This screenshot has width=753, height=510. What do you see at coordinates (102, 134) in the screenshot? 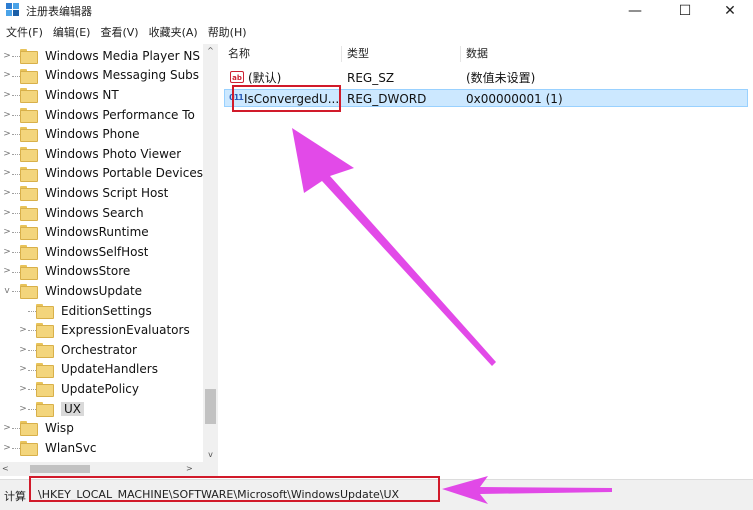
I see `tree-item: > Windows Phone` at bounding box center [102, 134].